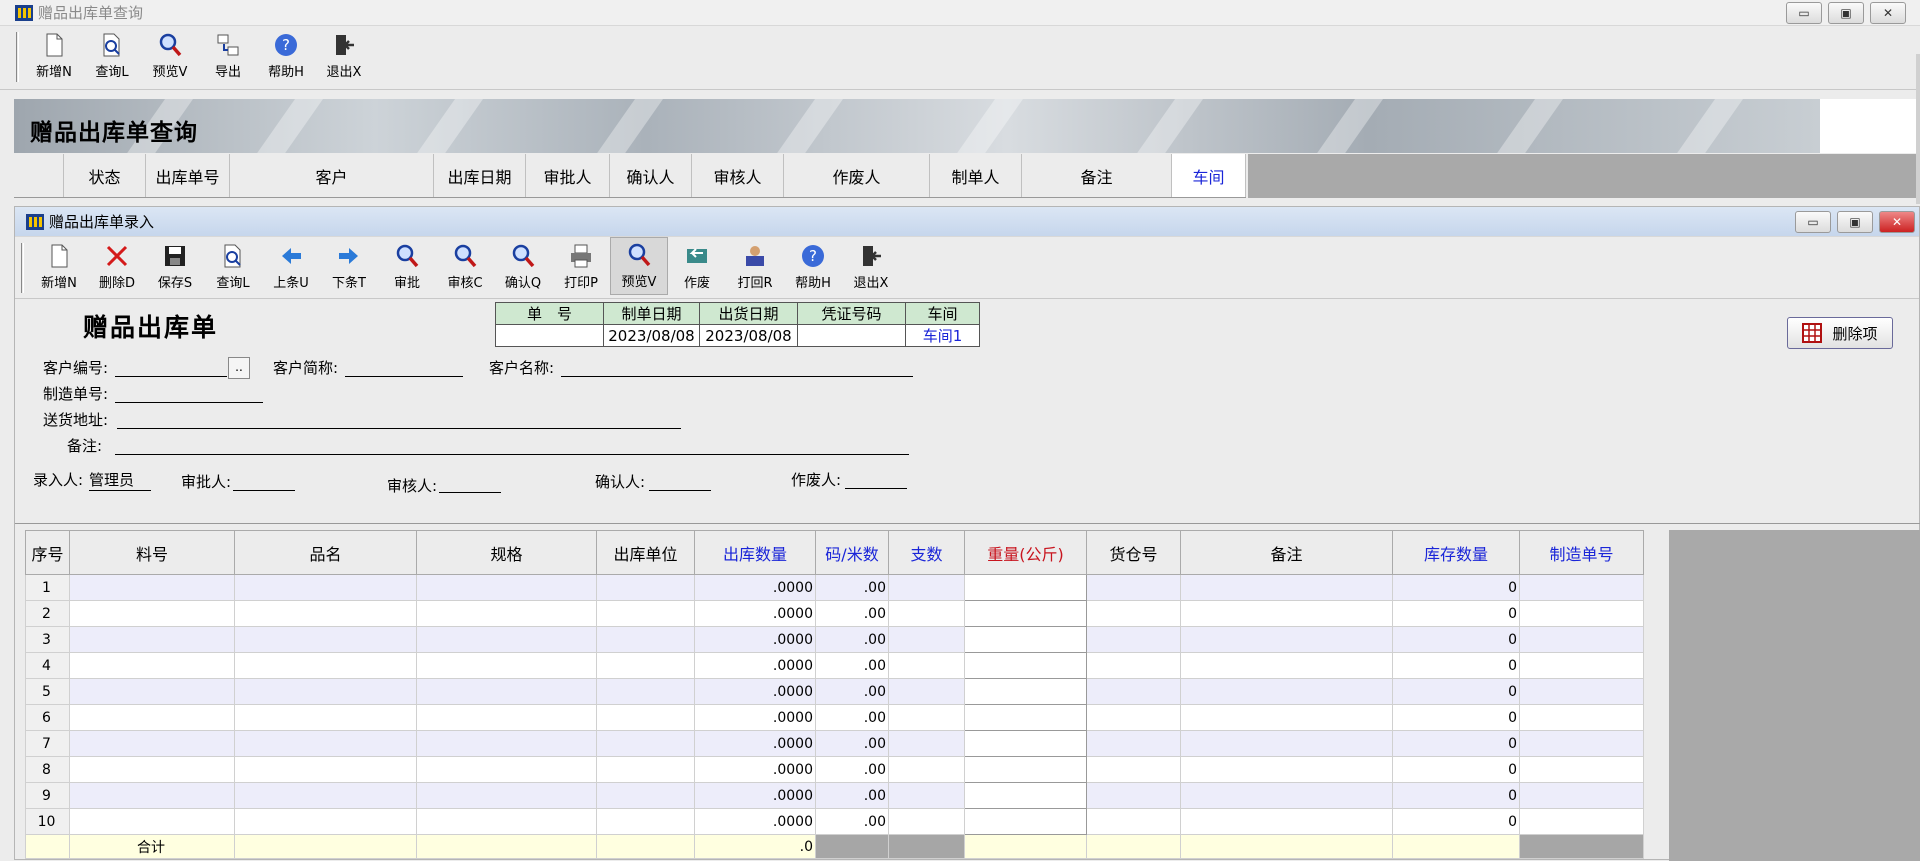 The width and height of the screenshot is (1920, 861). Describe the element at coordinates (1840, 333) in the screenshot. I see `delete-item-button: 删除项` at that location.